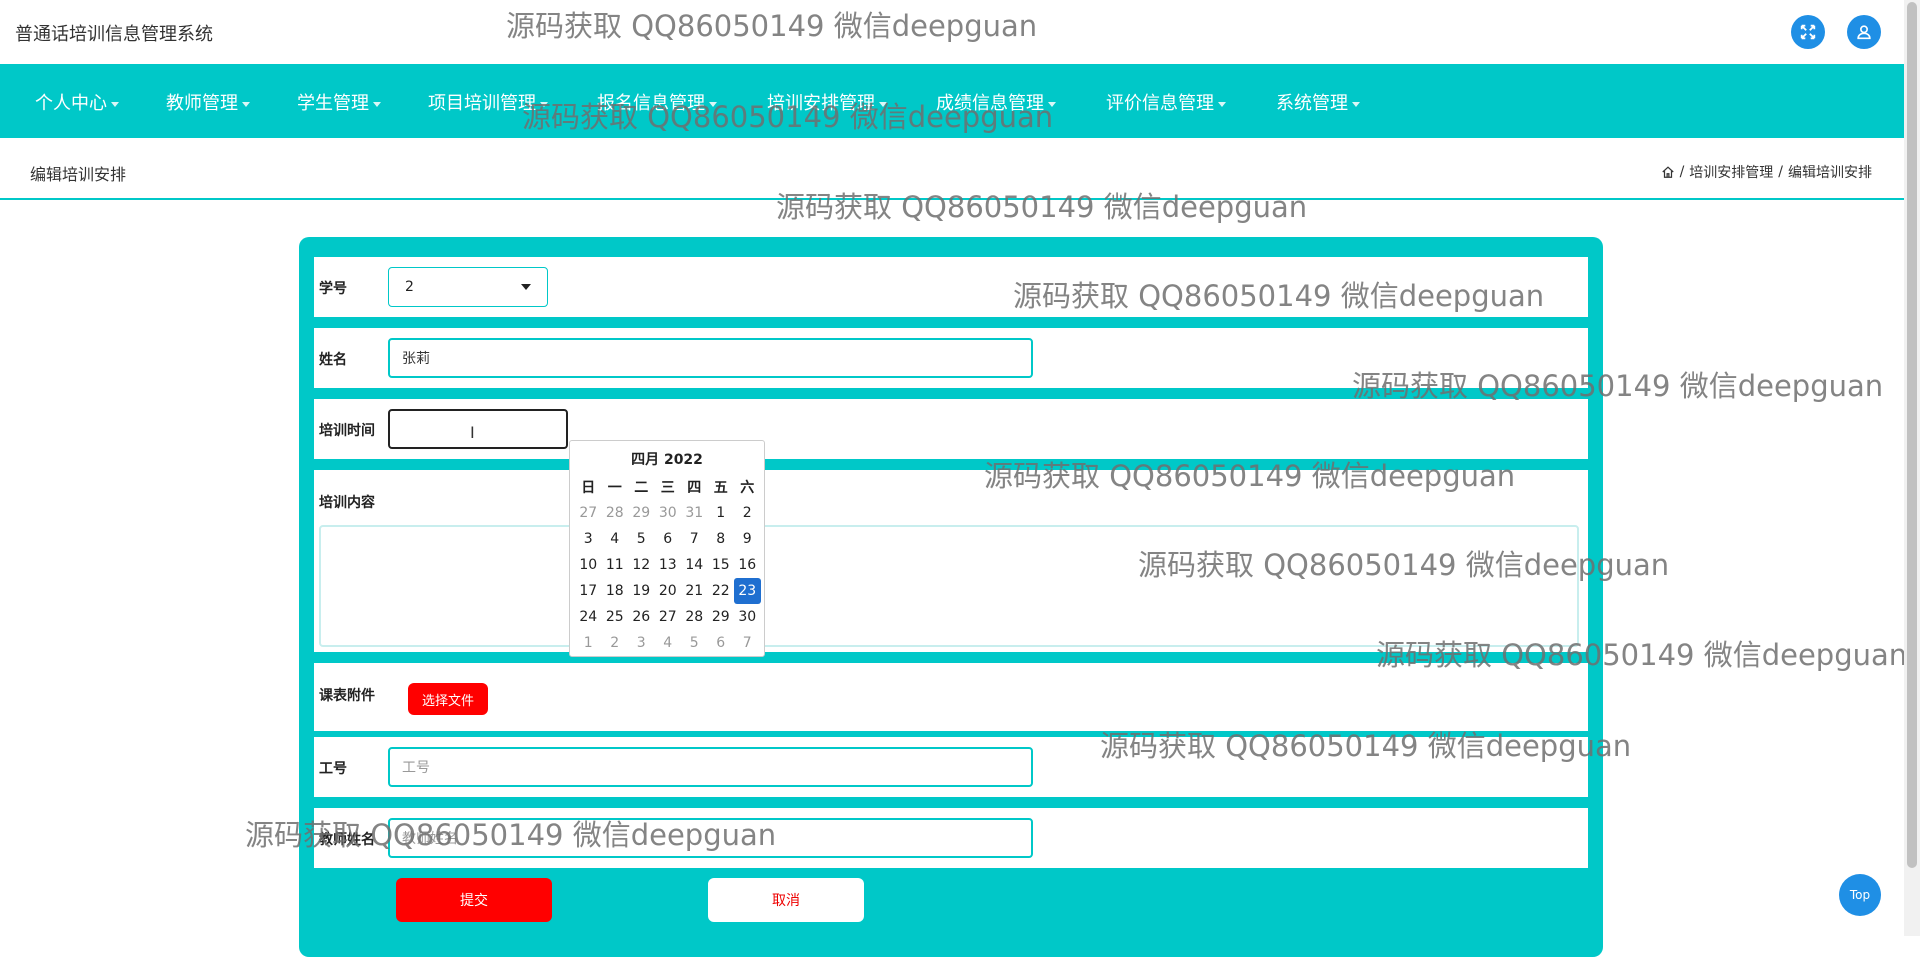  What do you see at coordinates (710, 767) in the screenshot?
I see `employee-id-input: 工号` at bounding box center [710, 767].